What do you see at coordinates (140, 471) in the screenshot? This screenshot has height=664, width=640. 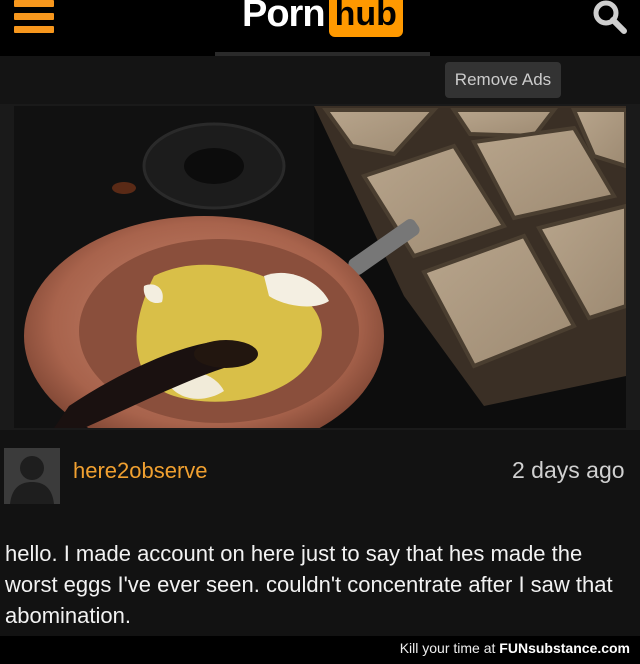 I see `comment-username: here2observe` at bounding box center [140, 471].